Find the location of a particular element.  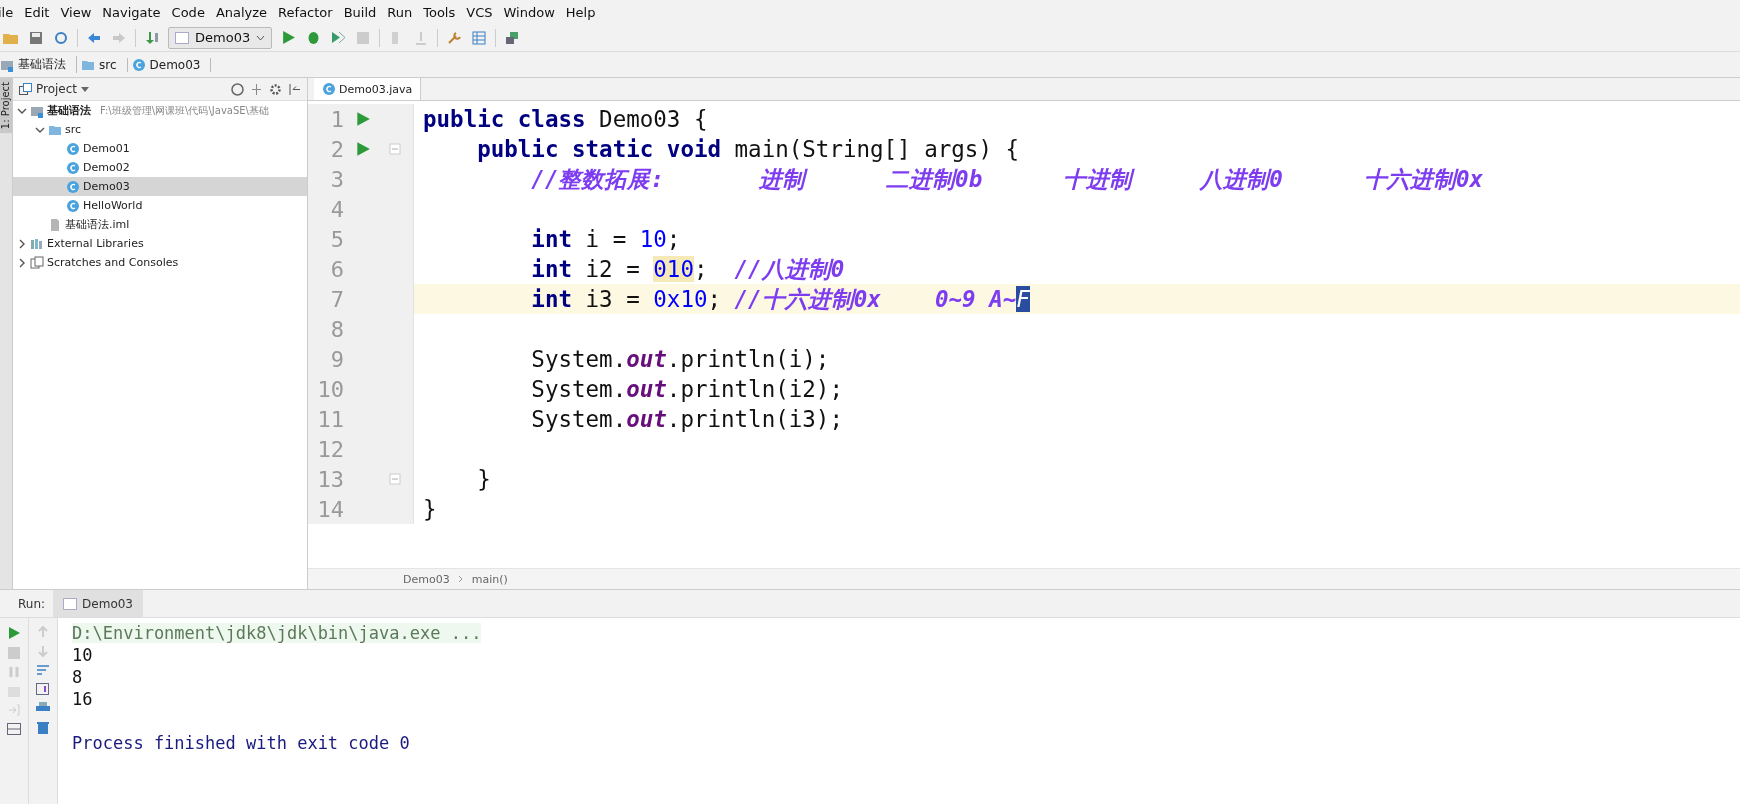

line-number: 10 is located at coordinates (330, 389).